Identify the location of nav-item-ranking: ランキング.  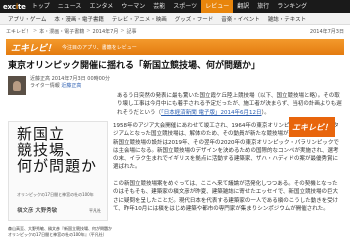
(292, 6).